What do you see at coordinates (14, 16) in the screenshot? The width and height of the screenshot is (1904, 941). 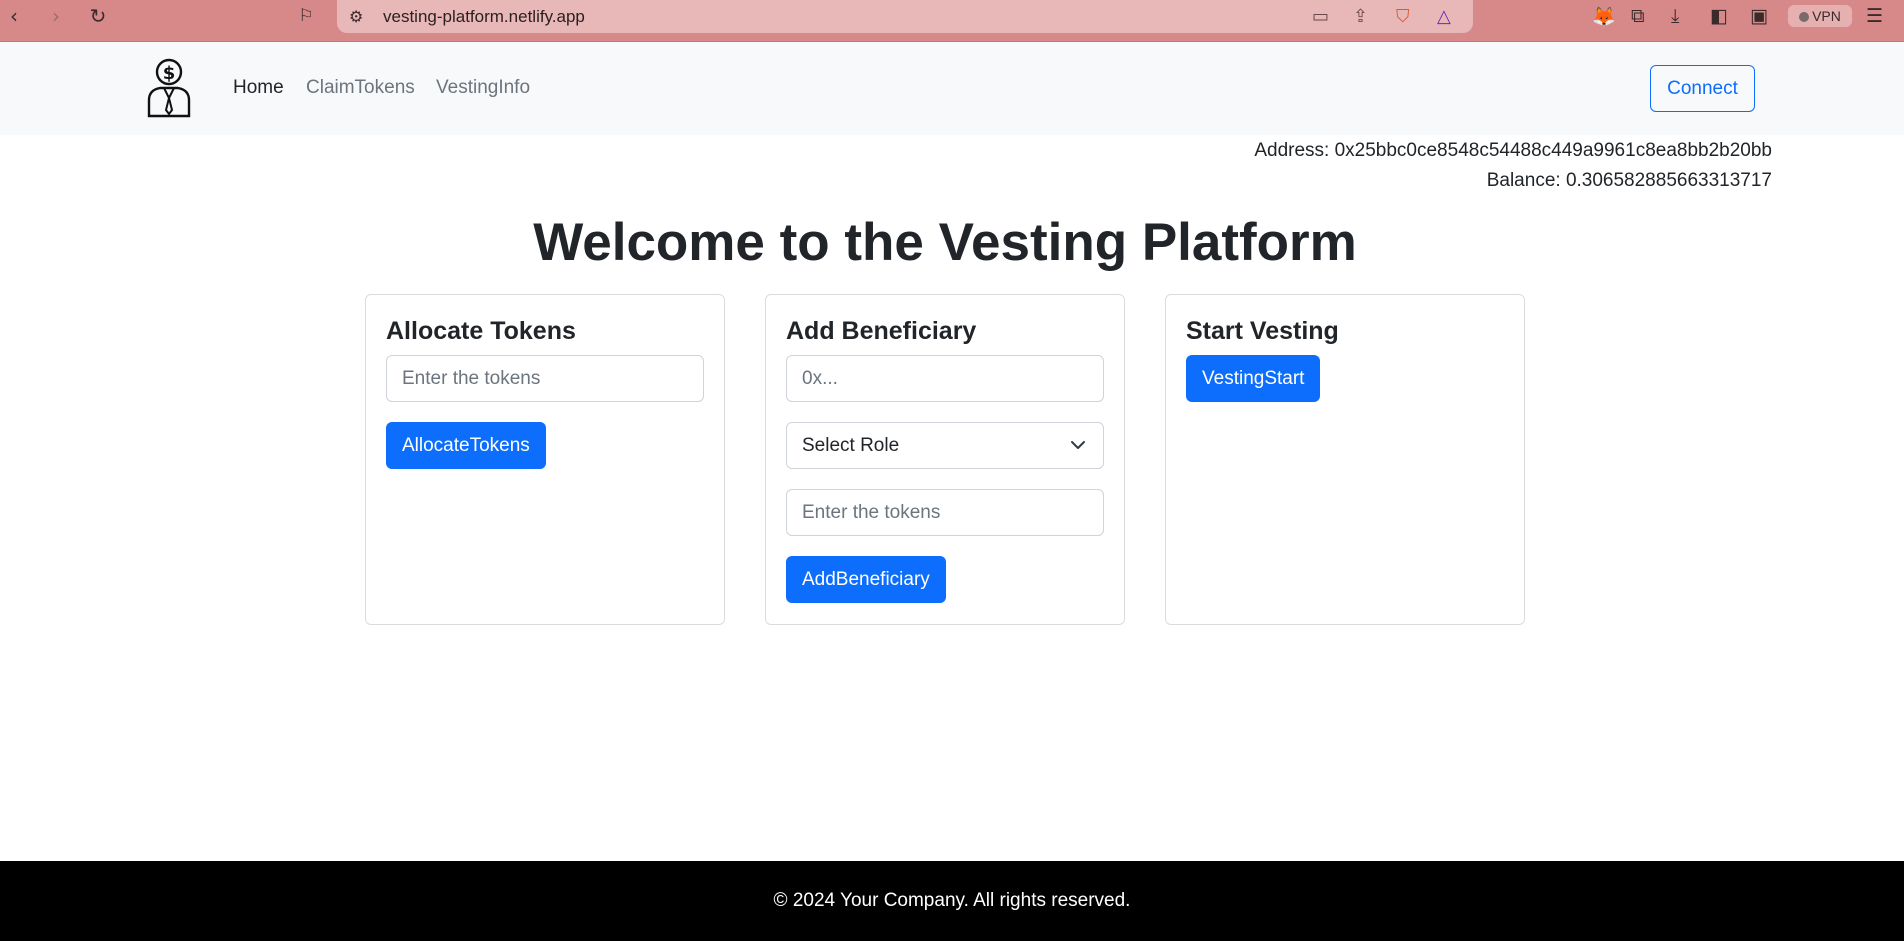 I see `back-icon: ‹` at bounding box center [14, 16].